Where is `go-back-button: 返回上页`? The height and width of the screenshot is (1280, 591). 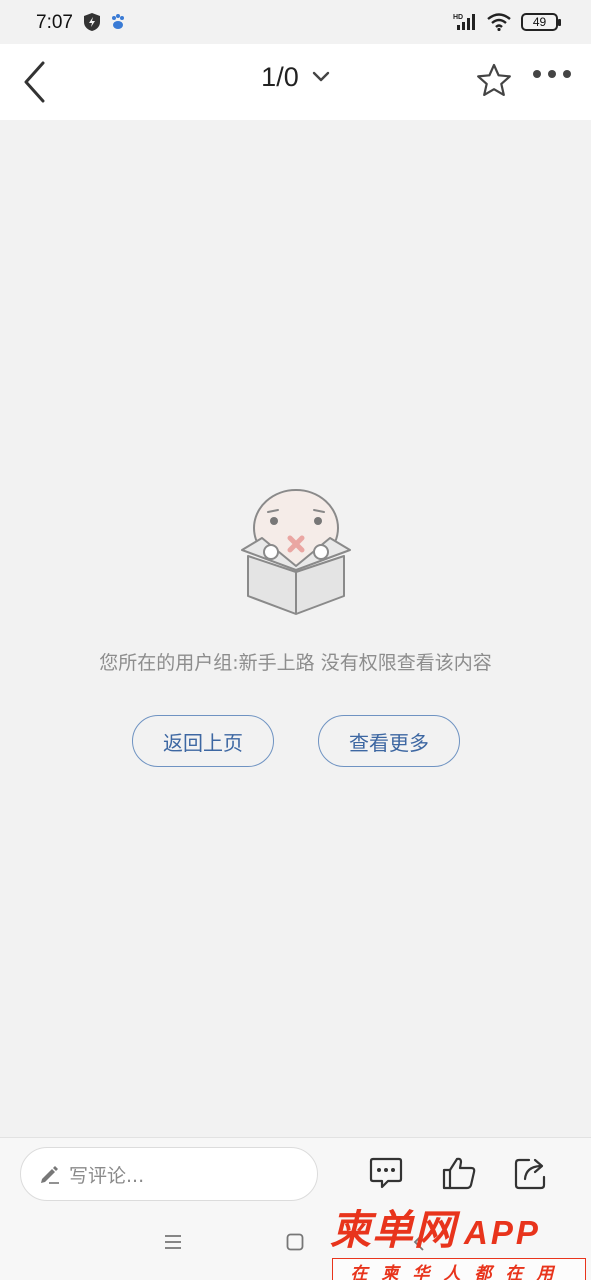
go-back-button: 返回上页 is located at coordinates (203, 741).